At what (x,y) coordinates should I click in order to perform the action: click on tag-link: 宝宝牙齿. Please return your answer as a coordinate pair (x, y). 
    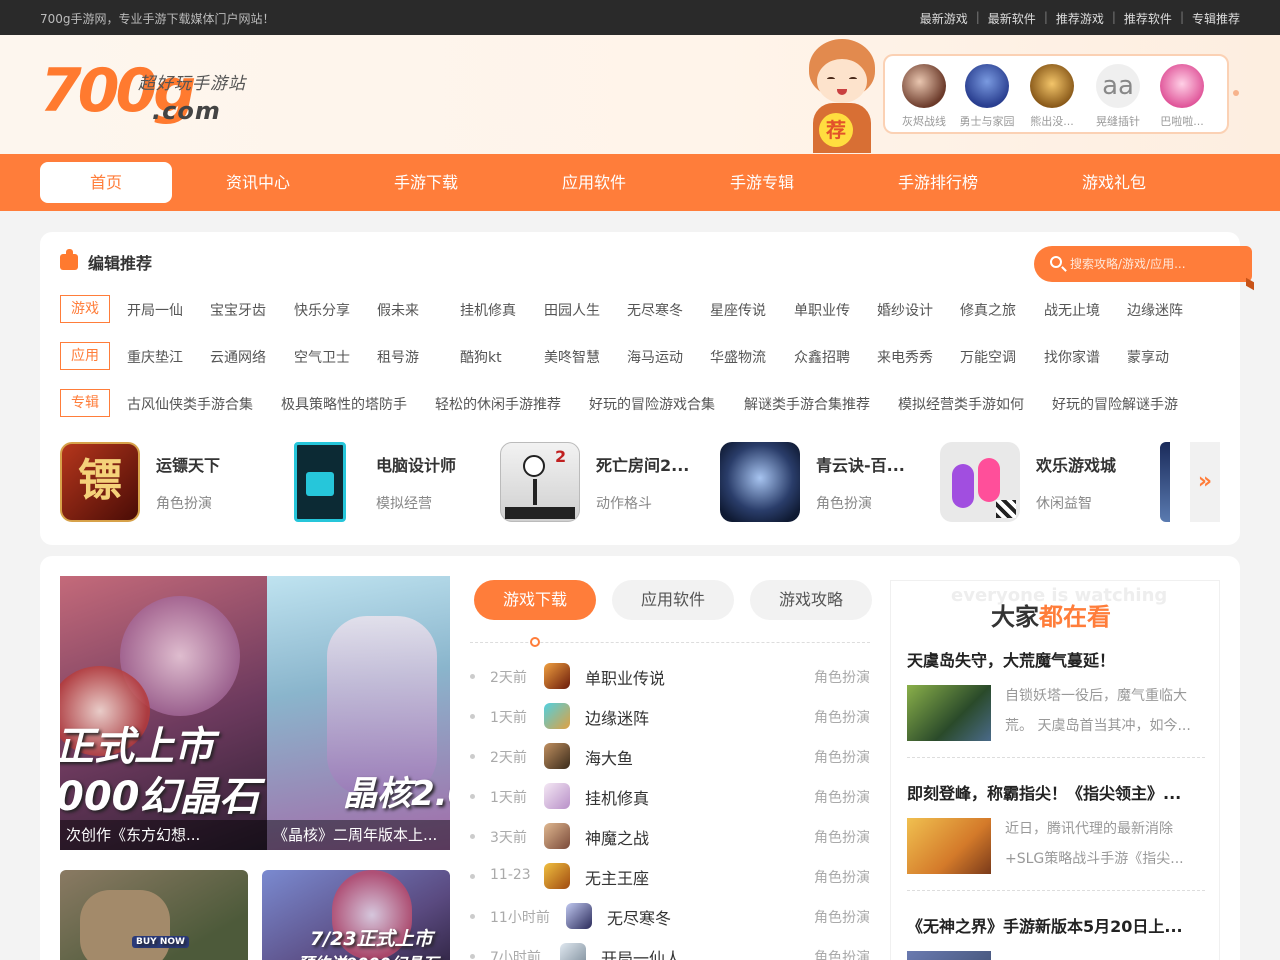
    Looking at the image, I should click on (238, 310).